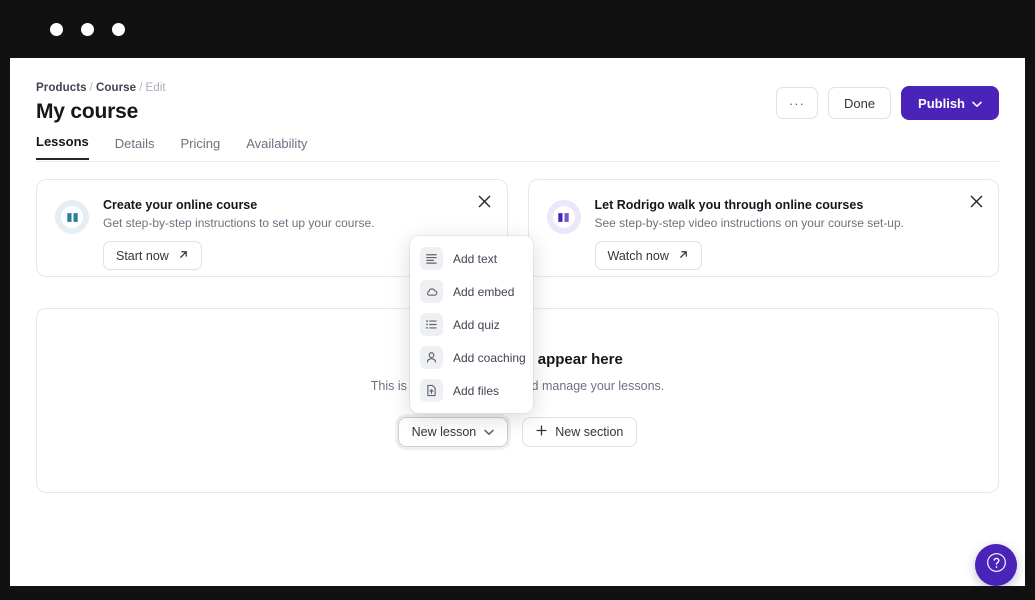  What do you see at coordinates (476, 324) in the screenshot?
I see `menu-item-label: Add quiz` at bounding box center [476, 324].